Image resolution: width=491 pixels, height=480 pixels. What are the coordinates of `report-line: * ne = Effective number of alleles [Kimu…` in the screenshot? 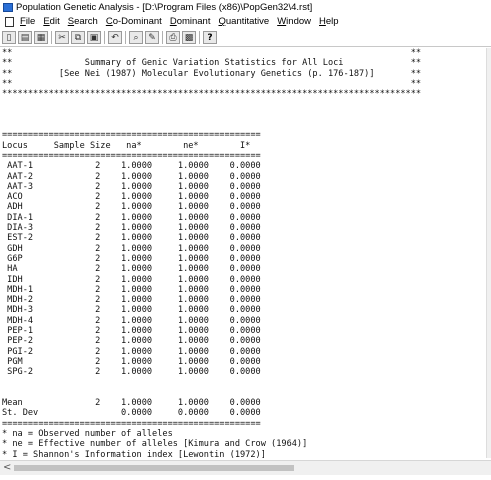 It's located at (155, 444).